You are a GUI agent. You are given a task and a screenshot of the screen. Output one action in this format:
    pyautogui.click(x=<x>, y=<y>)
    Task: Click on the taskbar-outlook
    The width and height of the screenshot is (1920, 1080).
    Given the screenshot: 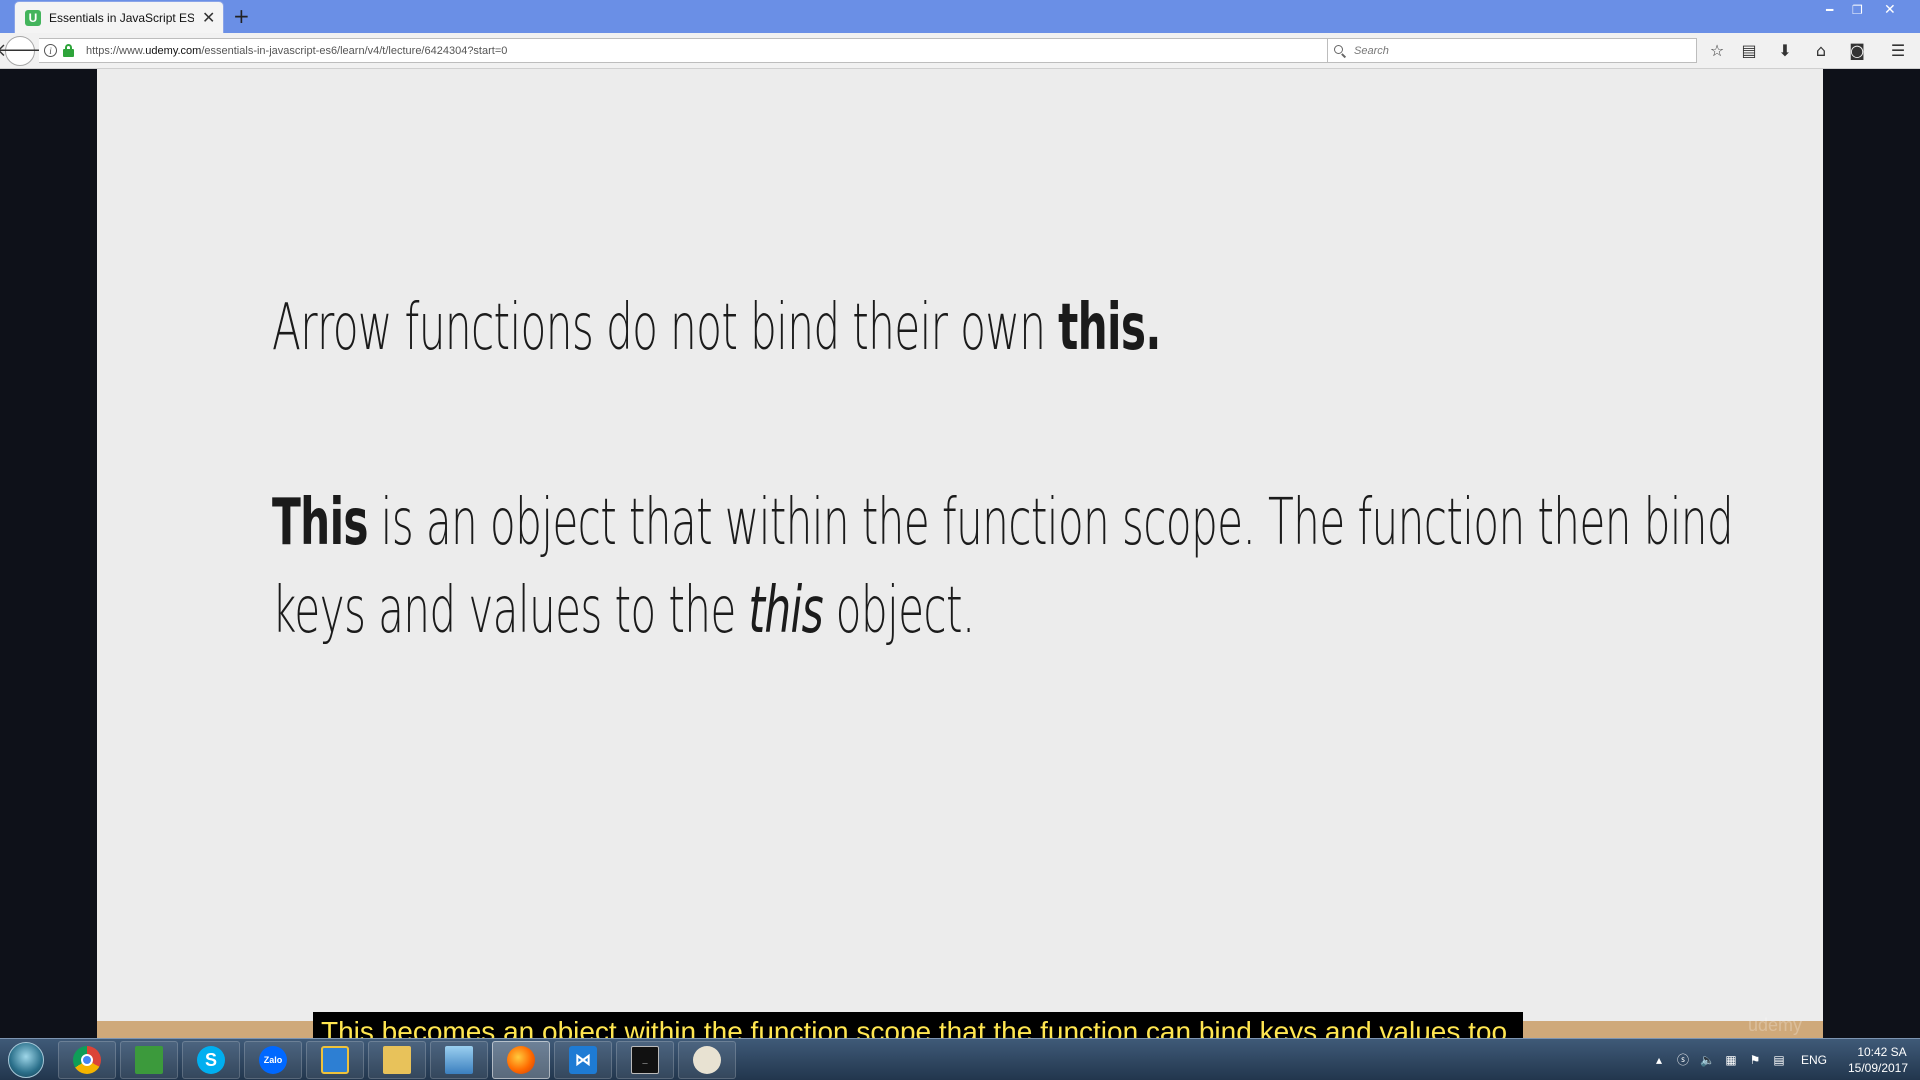 What is the action you would take?
    pyautogui.click(x=335, y=1060)
    